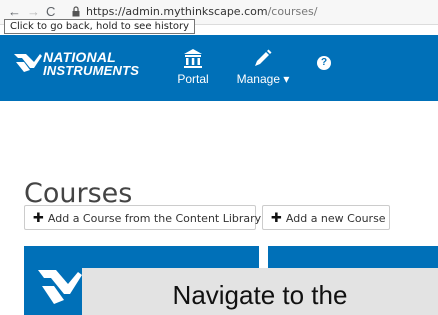 This screenshot has width=438, height=315. Describe the element at coordinates (263, 57) in the screenshot. I see `manage-icon` at that location.